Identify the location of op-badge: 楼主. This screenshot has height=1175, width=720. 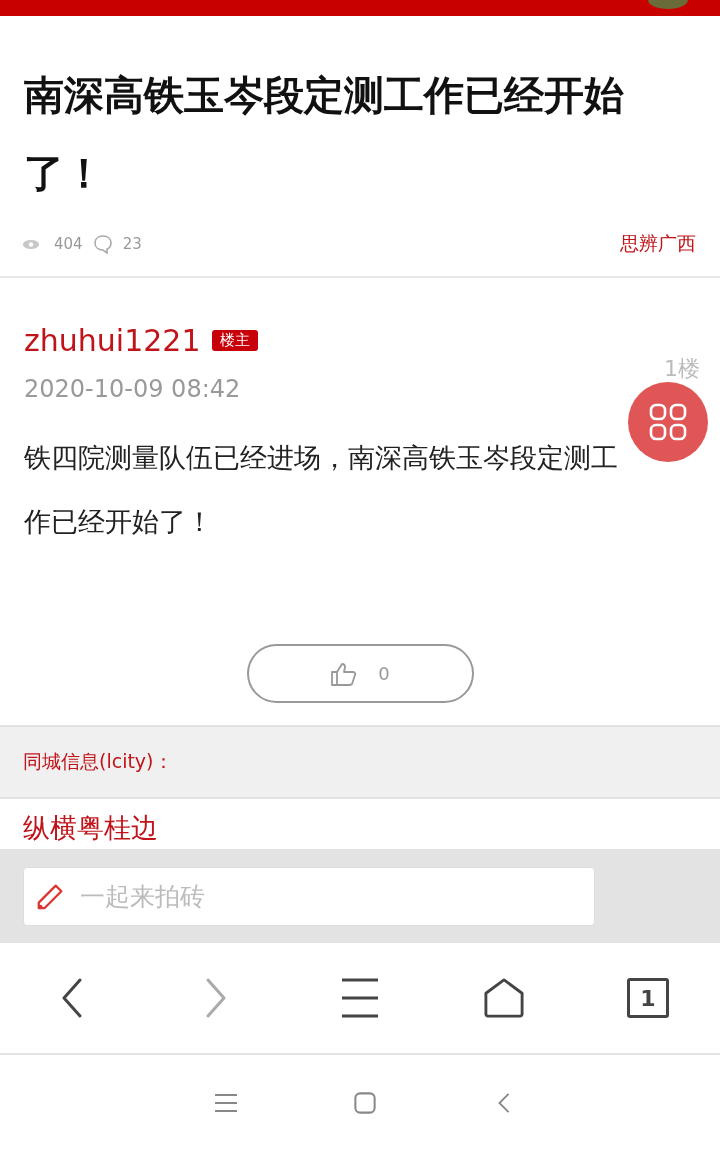
(235, 340).